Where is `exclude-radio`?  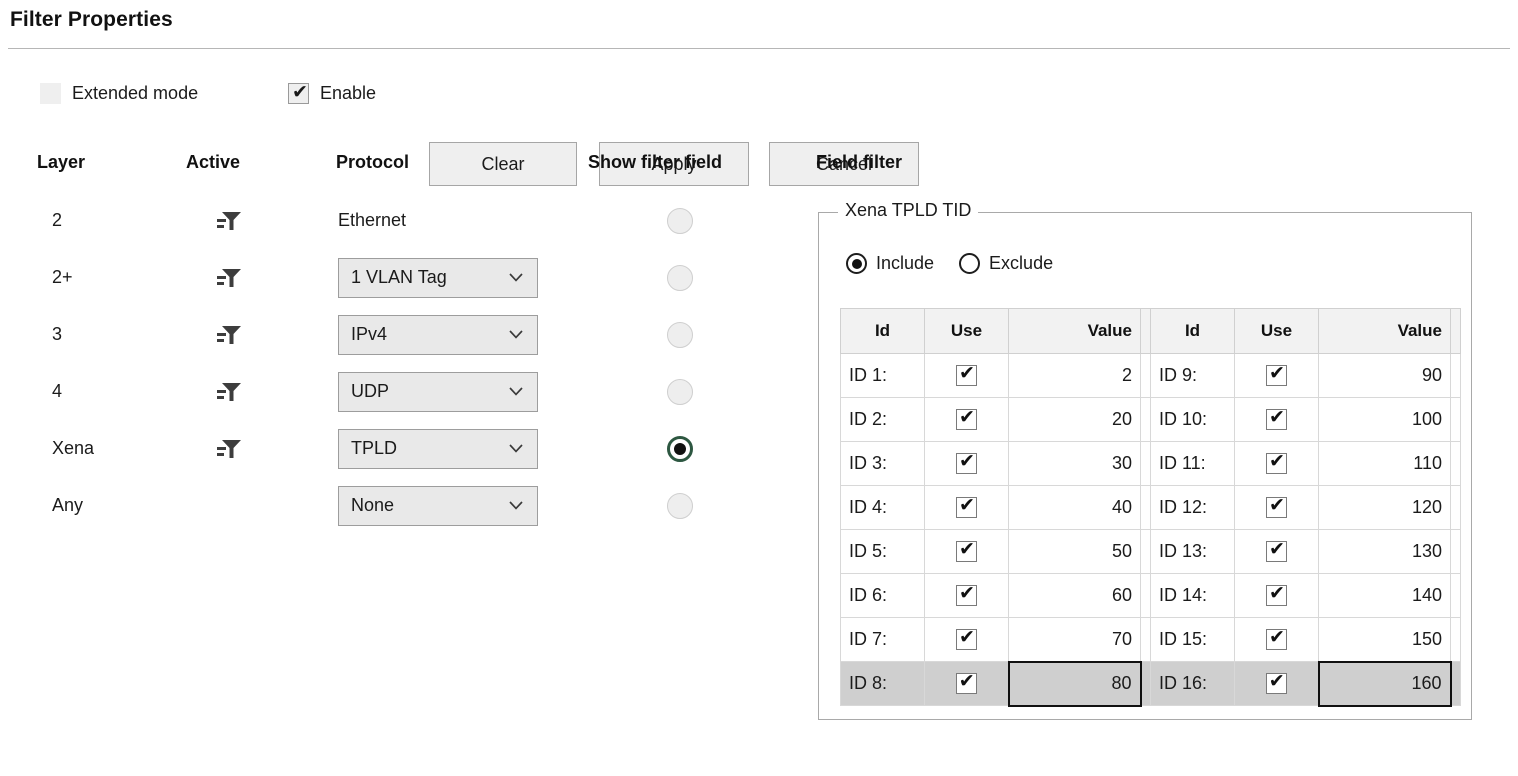 exclude-radio is located at coordinates (970, 263).